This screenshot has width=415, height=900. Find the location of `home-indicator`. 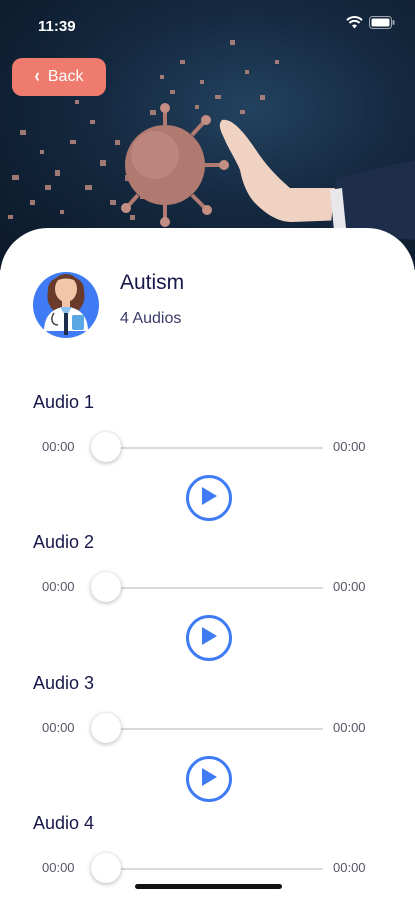

home-indicator is located at coordinates (208, 886).